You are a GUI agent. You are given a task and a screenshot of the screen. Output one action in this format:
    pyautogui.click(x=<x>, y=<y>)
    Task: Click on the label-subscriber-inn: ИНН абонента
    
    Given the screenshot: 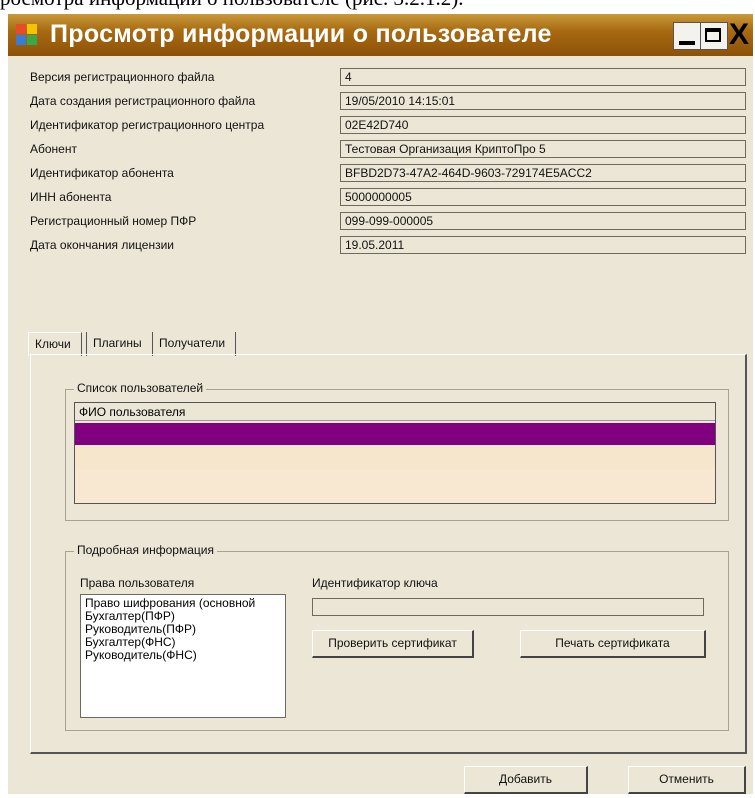 What is the action you would take?
    pyautogui.click(x=71, y=197)
    